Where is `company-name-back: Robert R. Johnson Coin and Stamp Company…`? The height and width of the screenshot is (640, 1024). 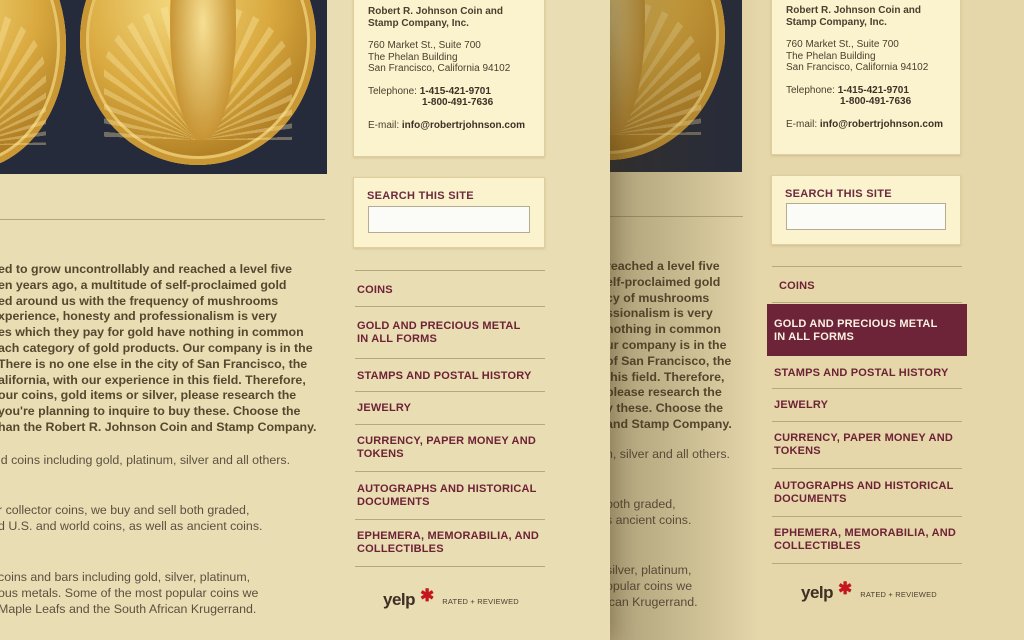 company-name-back: Robert R. Johnson Coin and Stamp Company… is located at coordinates (853, 16).